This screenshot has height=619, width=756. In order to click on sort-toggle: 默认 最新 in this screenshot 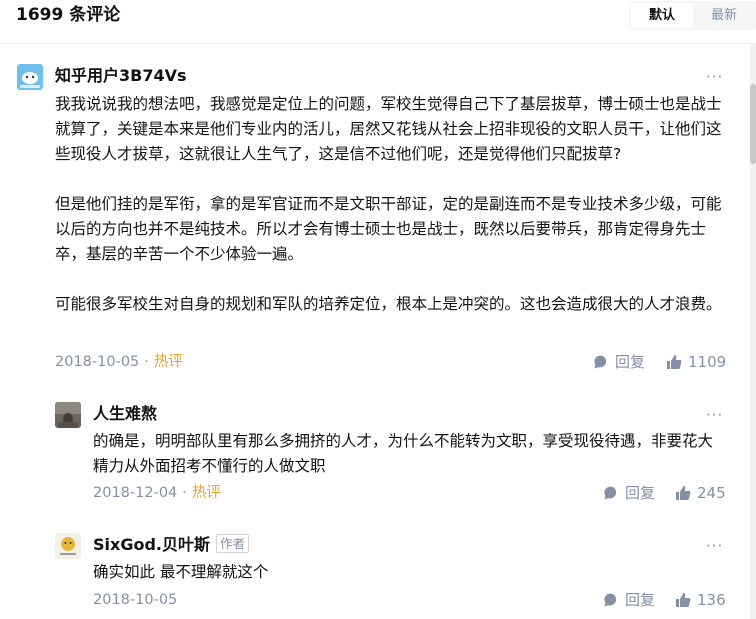, I will do `click(692, 15)`.